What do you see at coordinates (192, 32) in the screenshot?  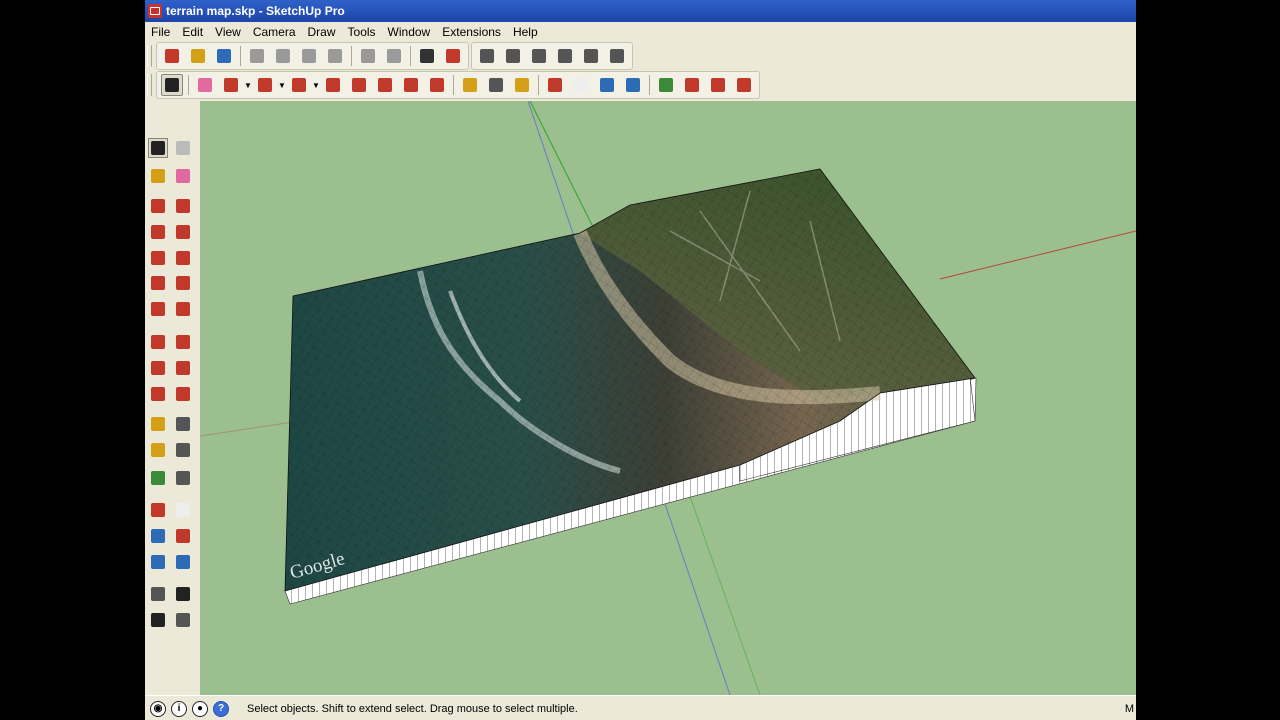 I see `menu-edit: Edit` at bounding box center [192, 32].